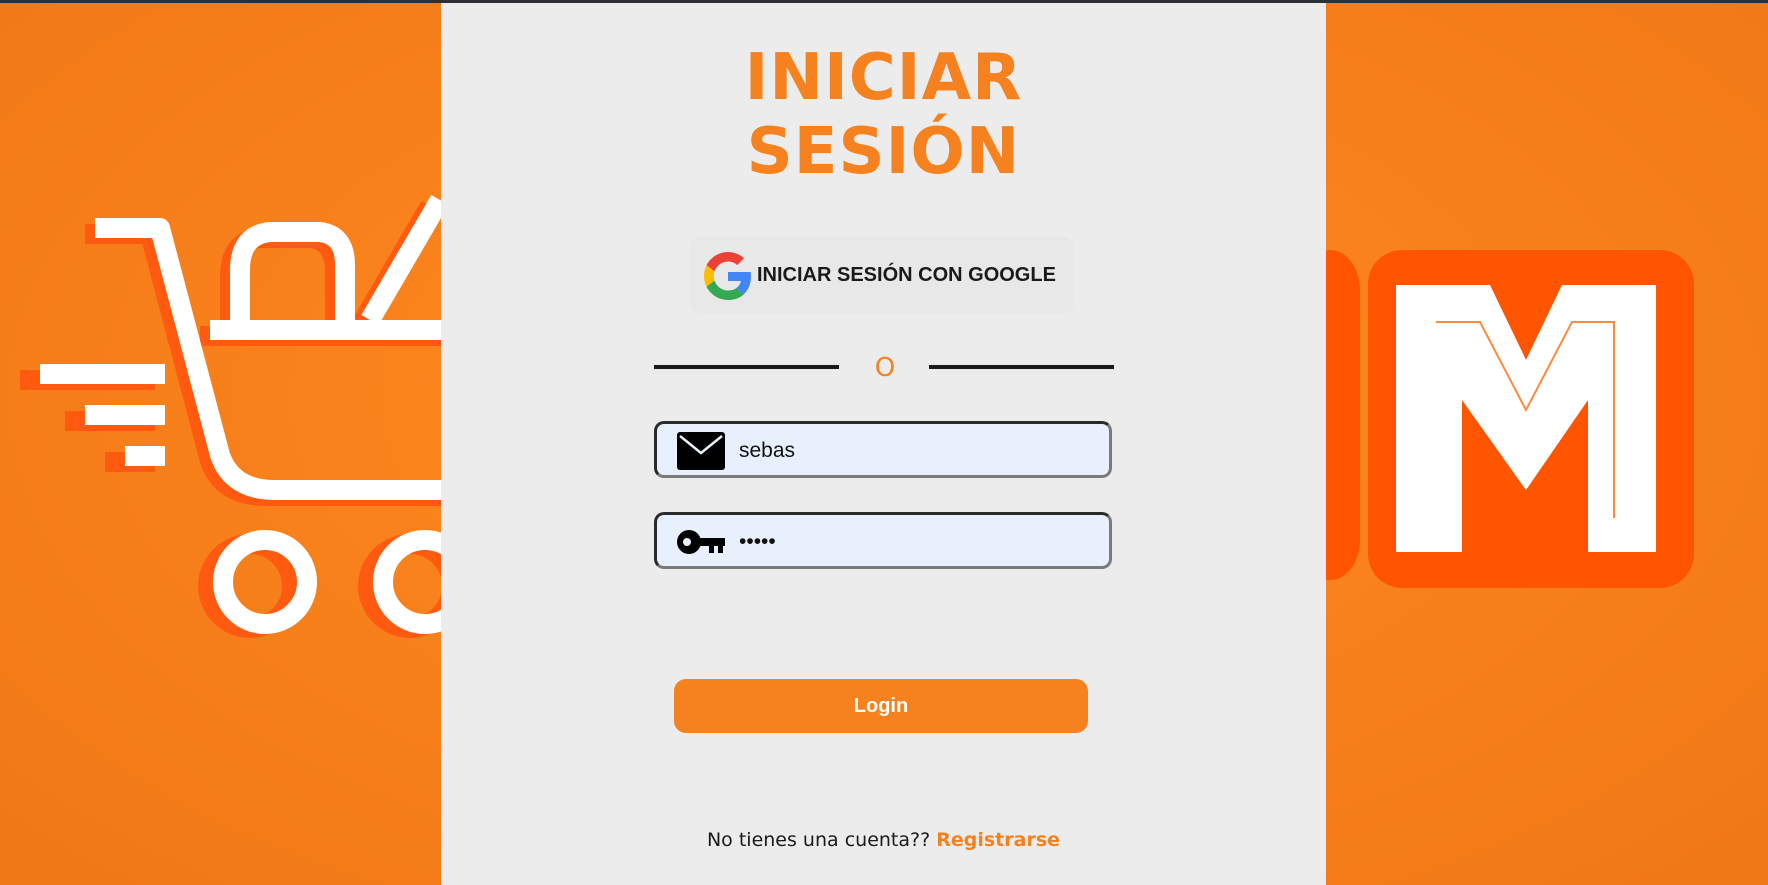  I want to click on google-login-label: INICIAR SESIÓN CON GOOGLE, so click(906, 275).